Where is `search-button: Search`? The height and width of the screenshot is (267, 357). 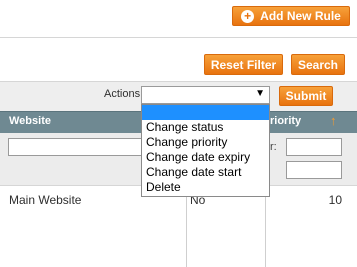
search-button: Search is located at coordinates (318, 64).